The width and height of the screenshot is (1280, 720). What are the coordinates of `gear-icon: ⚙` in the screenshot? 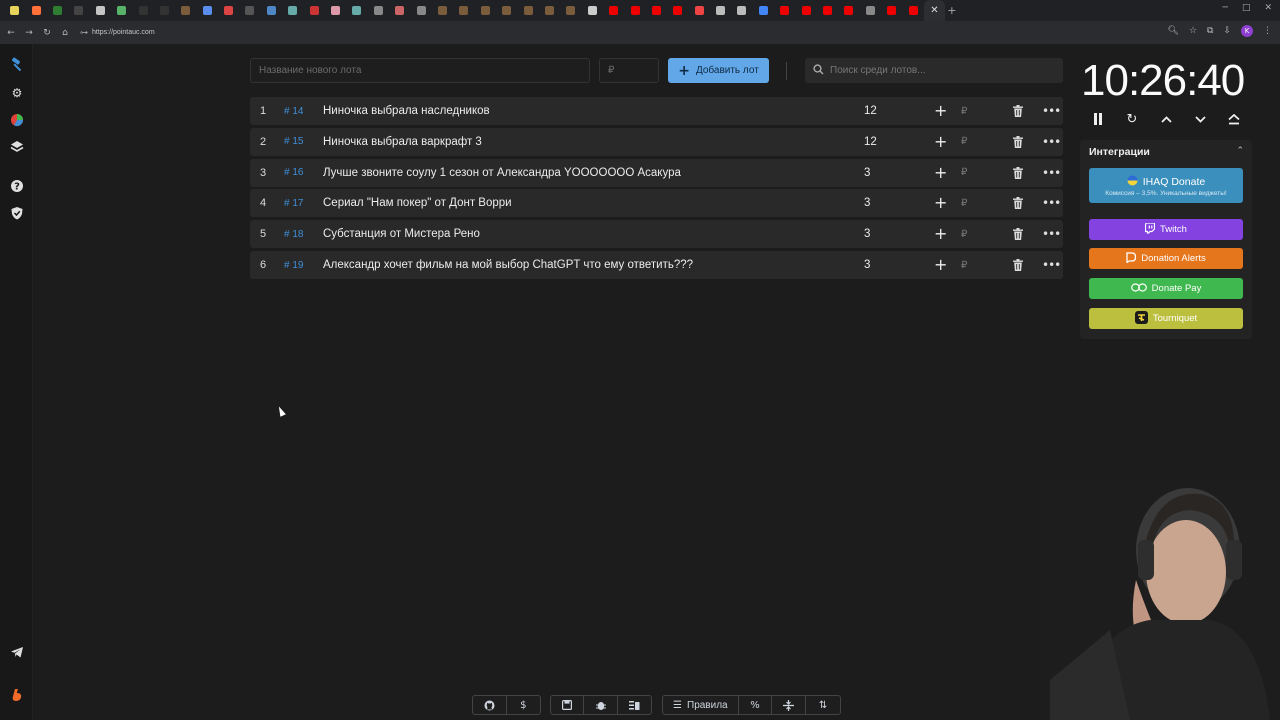 It's located at (17, 93).